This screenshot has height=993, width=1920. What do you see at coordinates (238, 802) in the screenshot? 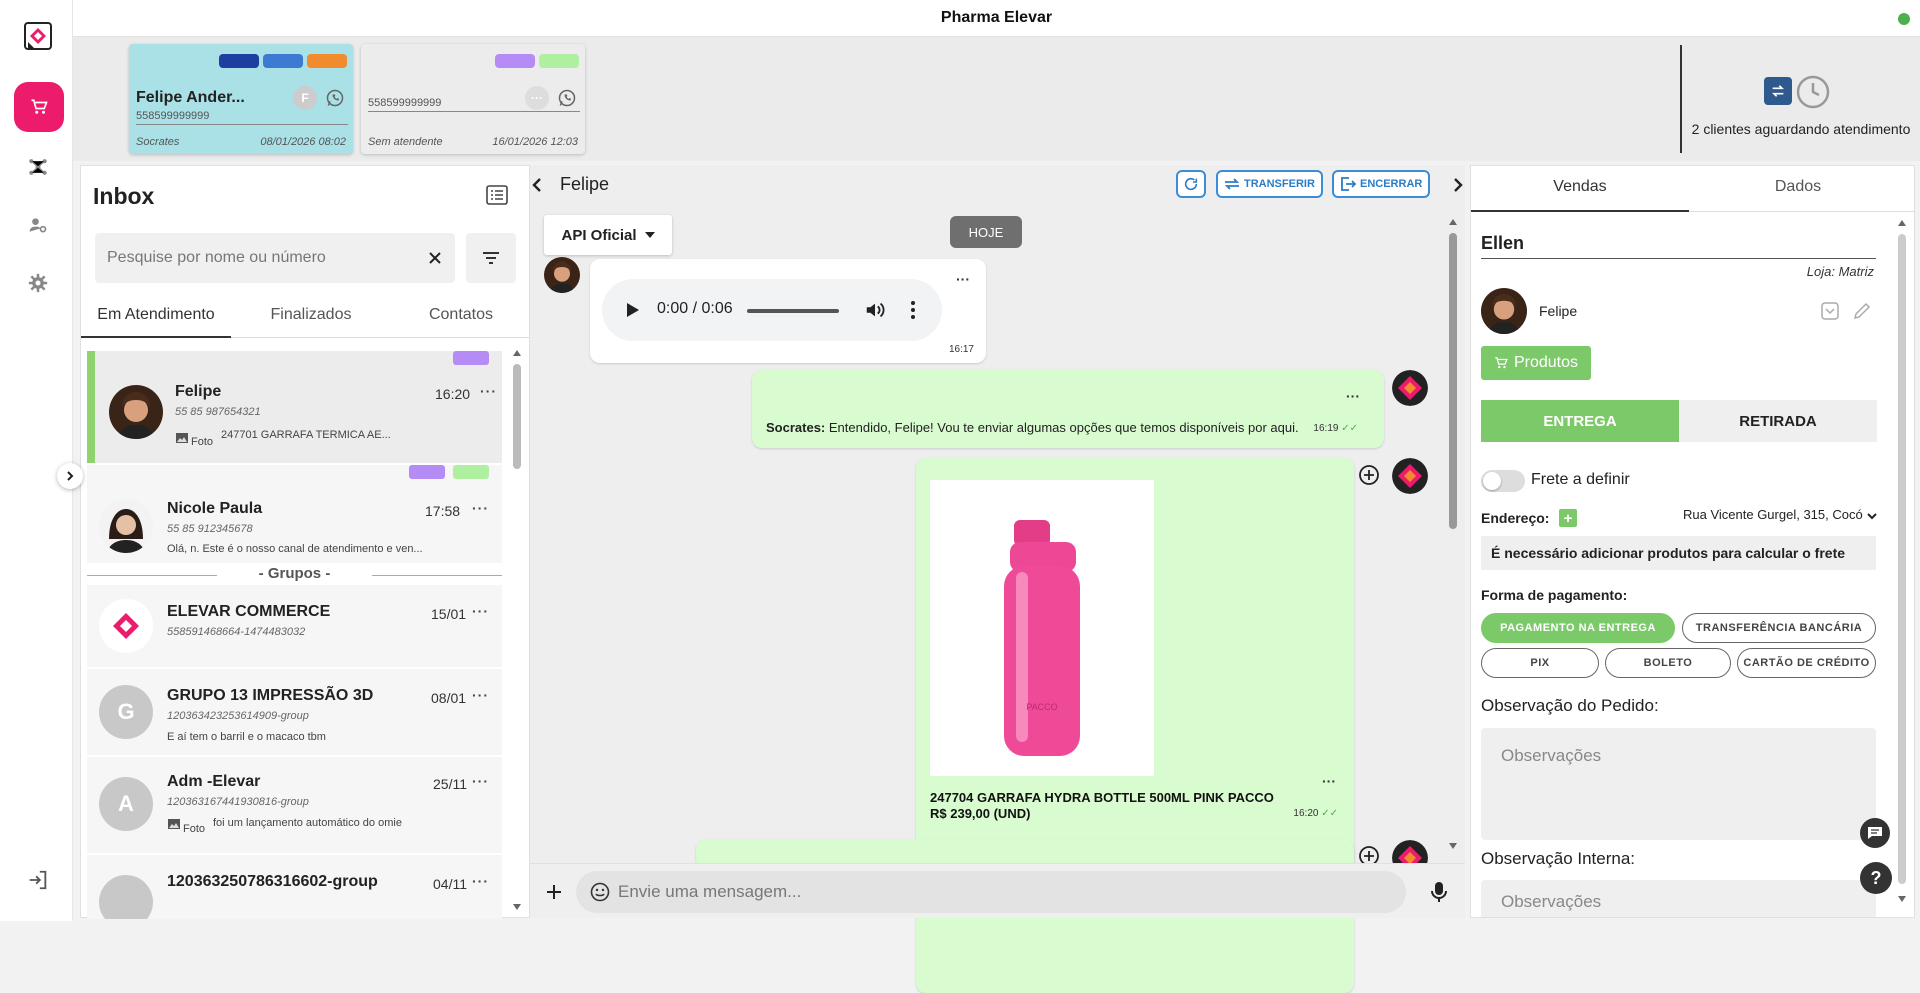
I see `contact-phone: 120363167441930816-group` at bounding box center [238, 802].